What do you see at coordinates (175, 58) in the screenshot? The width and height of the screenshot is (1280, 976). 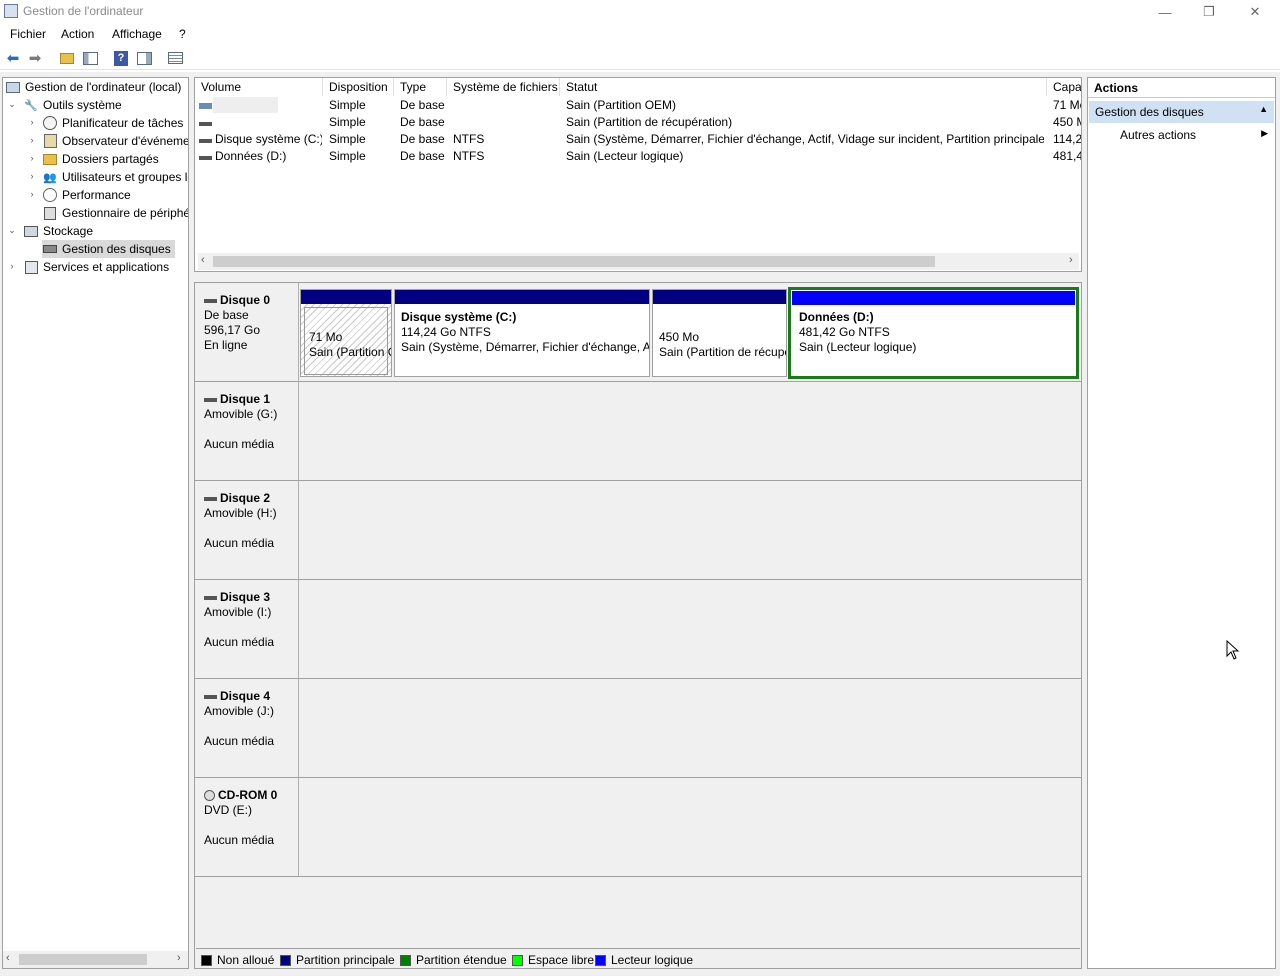 I see `view-list-icon` at bounding box center [175, 58].